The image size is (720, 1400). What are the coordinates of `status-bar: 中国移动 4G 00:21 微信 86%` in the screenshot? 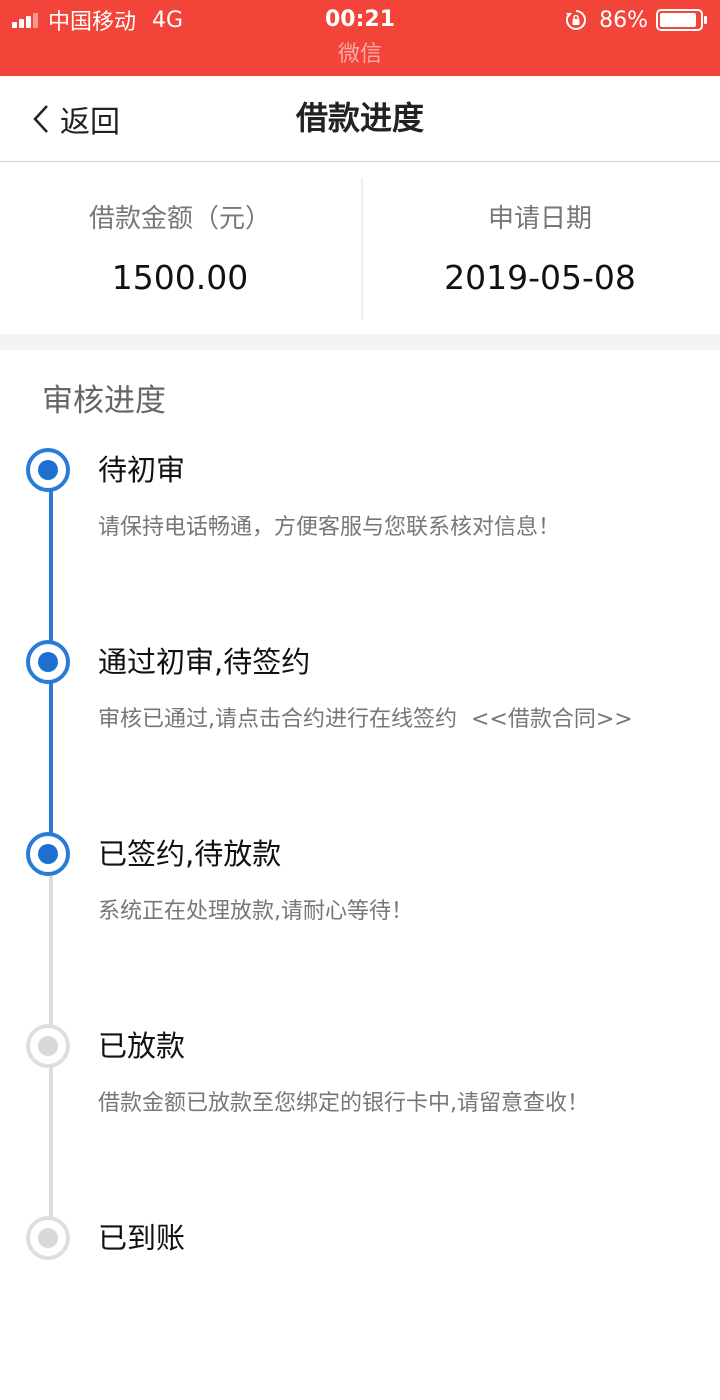 It's located at (360, 38).